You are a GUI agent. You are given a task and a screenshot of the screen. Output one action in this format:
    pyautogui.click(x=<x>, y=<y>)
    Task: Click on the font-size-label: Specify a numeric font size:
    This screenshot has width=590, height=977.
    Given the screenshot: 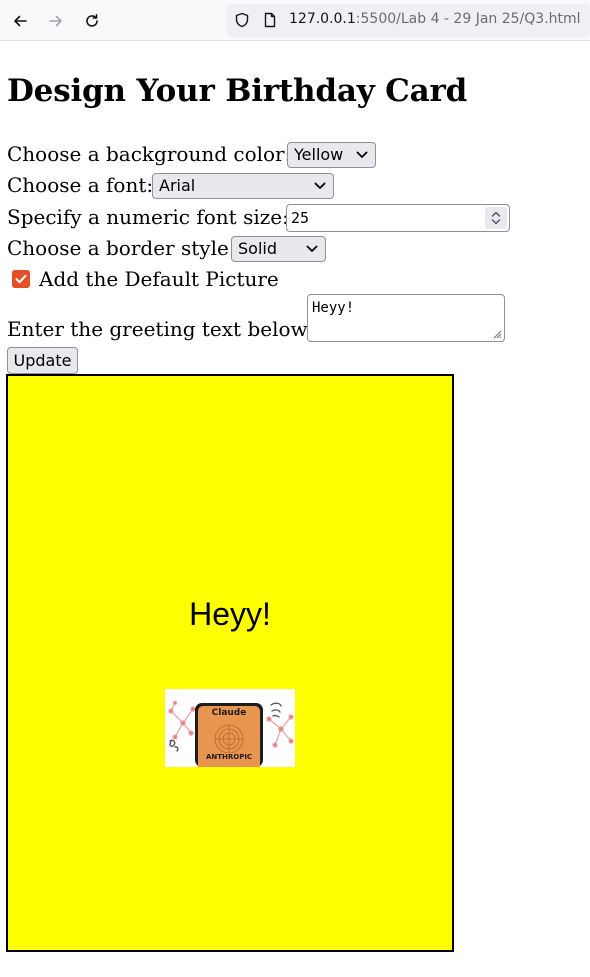 What is the action you would take?
    pyautogui.click(x=148, y=217)
    